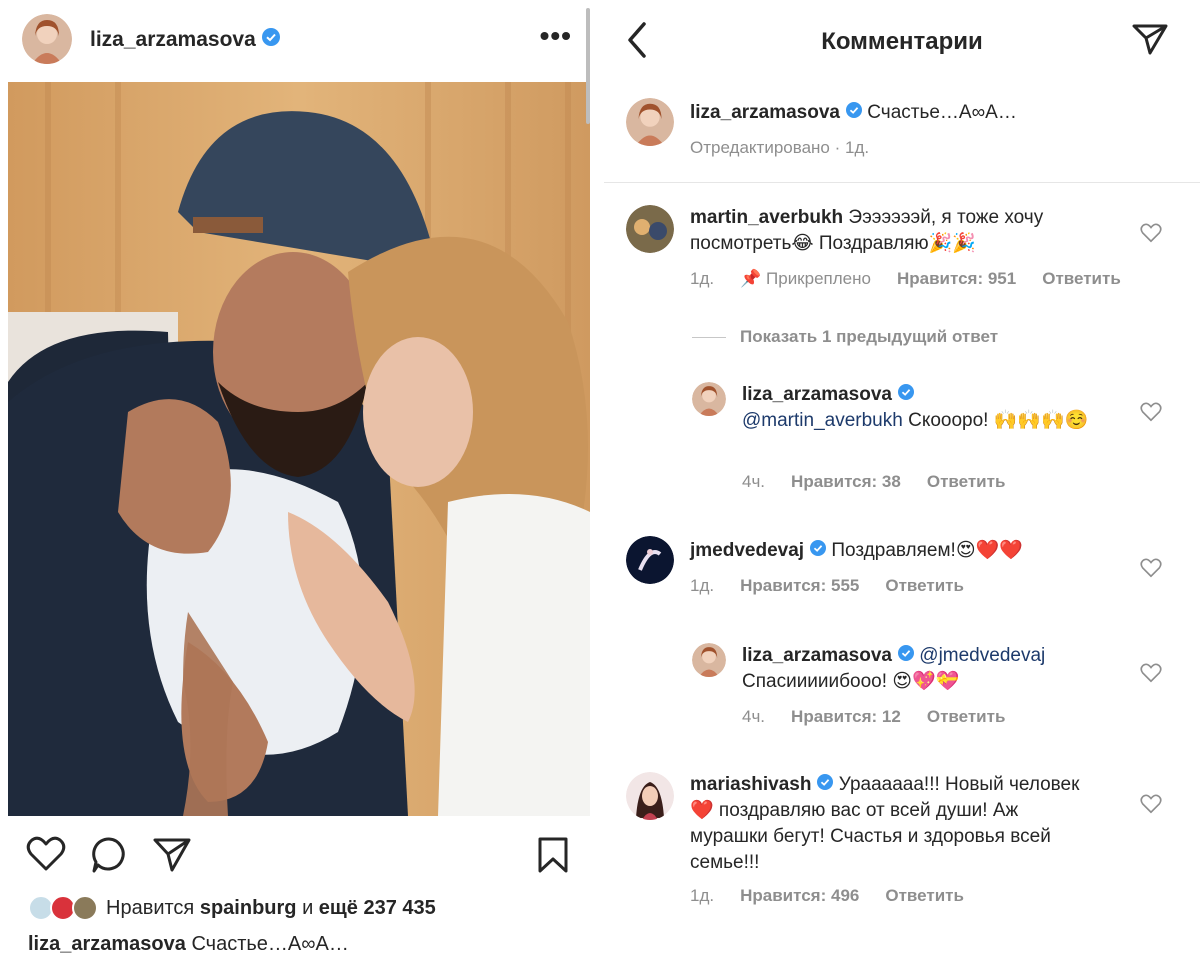 This screenshot has width=1200, height=976. I want to click on post-header: liza_arzamasova •••, so click(295, 40).